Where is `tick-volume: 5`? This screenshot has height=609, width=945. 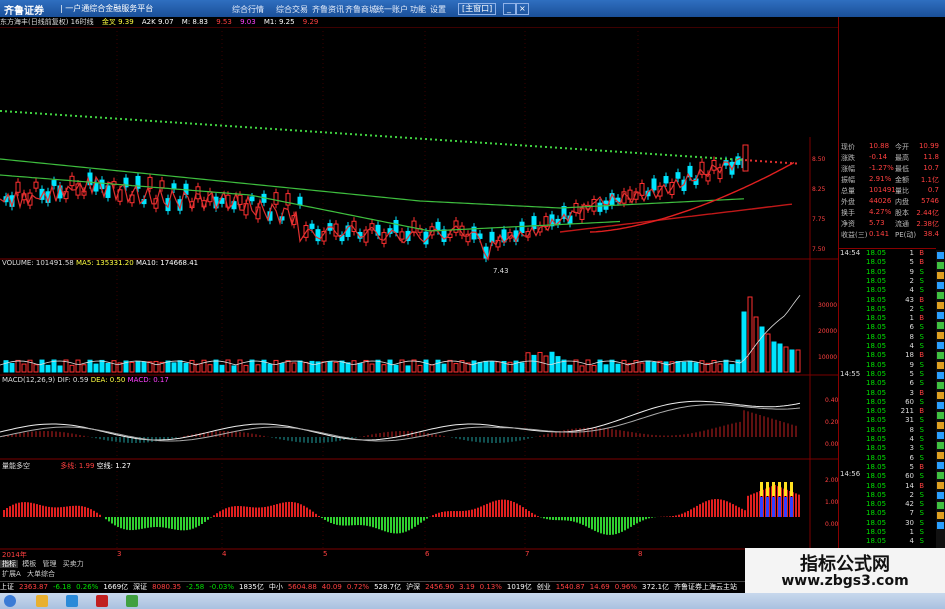
tick-volume: 5 is located at coordinates (911, 466).